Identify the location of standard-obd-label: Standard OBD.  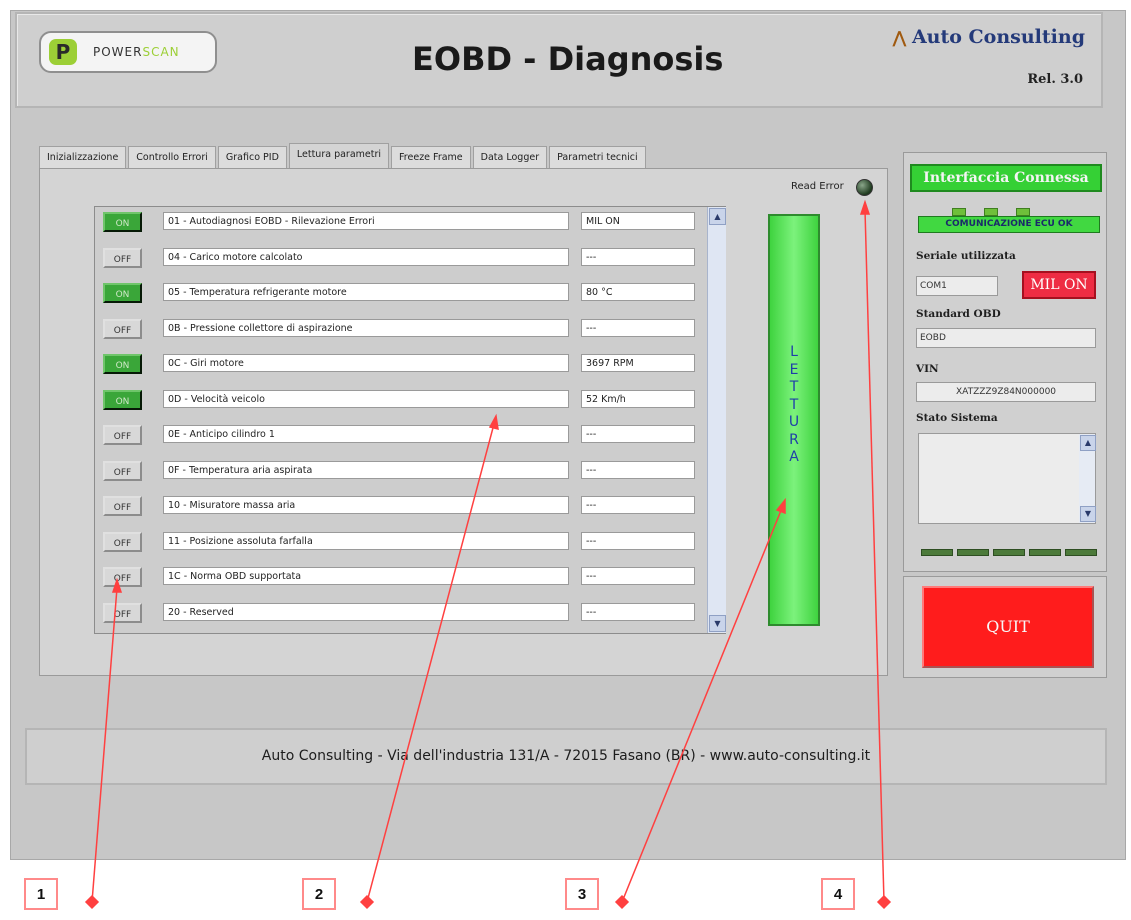
(958, 314).